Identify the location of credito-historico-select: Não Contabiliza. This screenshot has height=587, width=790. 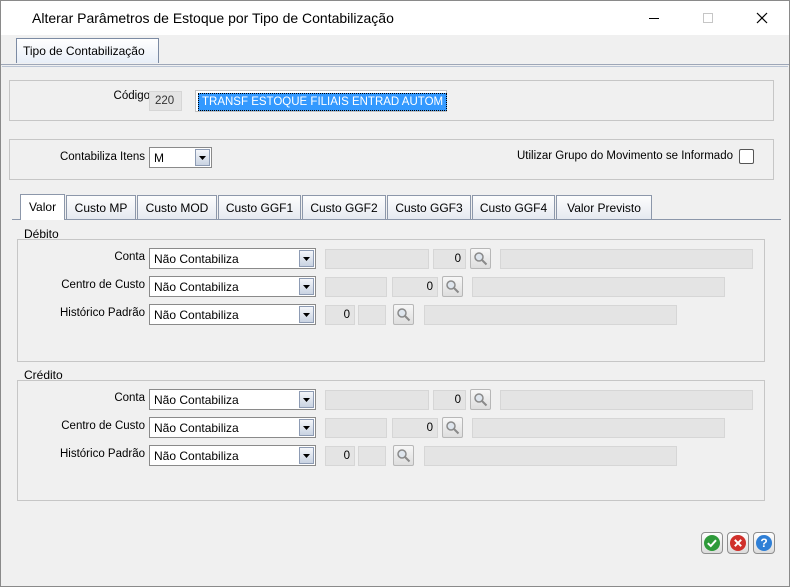
(232, 455).